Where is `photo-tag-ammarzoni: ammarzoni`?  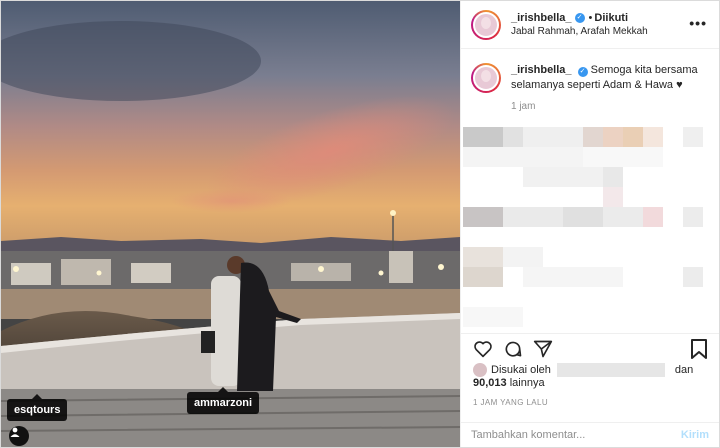 photo-tag-ammarzoni: ammarzoni is located at coordinates (223, 400).